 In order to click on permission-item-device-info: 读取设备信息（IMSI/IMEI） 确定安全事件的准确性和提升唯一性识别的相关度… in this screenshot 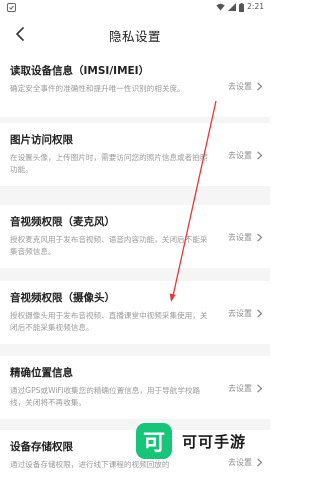, I will do `click(135, 85)`.